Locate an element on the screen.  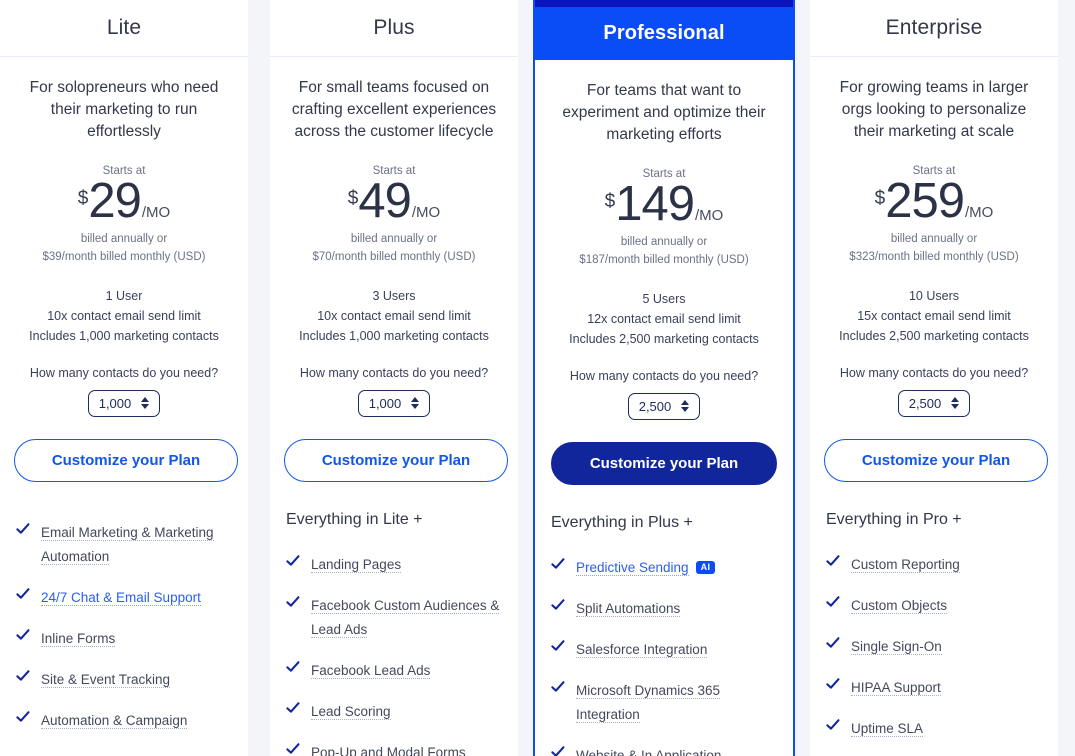
plan-header: Enterprise is located at coordinates (934, 28).